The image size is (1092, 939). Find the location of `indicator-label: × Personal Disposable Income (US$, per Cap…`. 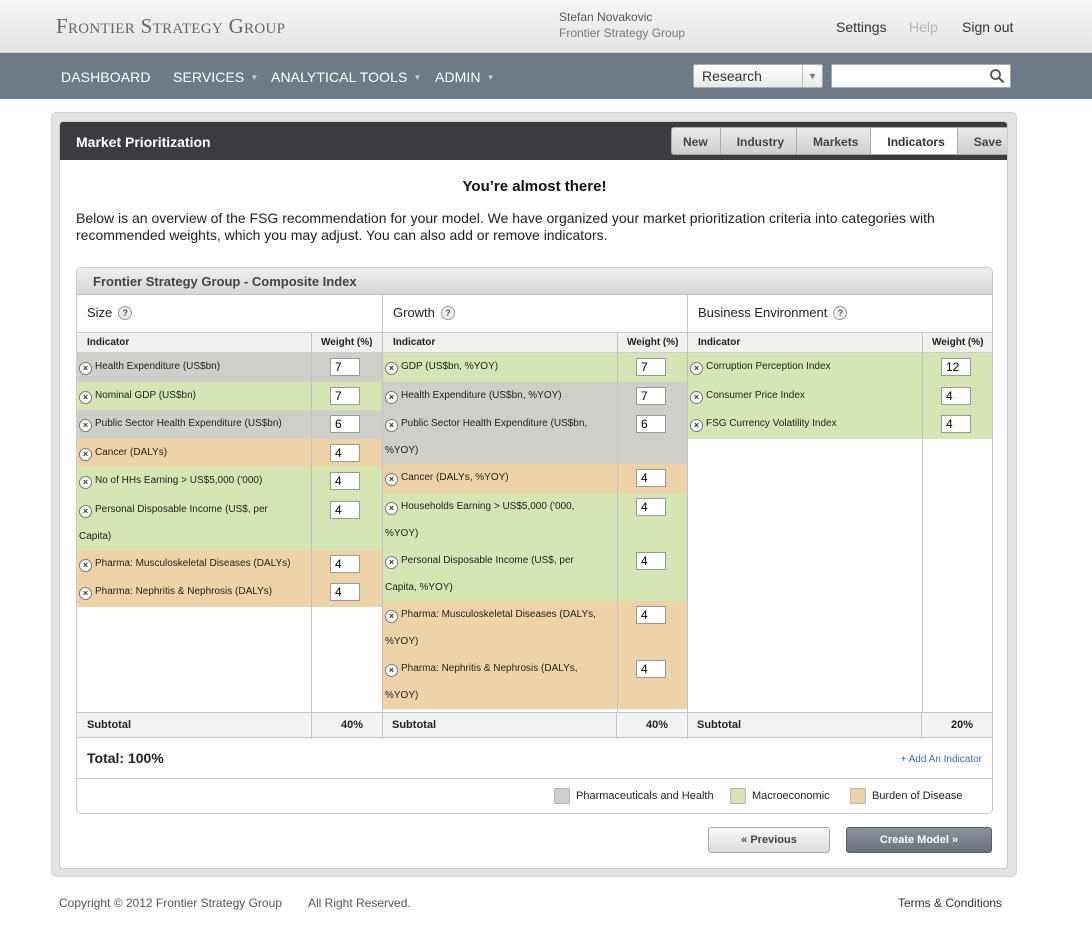

indicator-label: × Personal Disposable Income (US$, per Cap… is located at coordinates (479, 574).